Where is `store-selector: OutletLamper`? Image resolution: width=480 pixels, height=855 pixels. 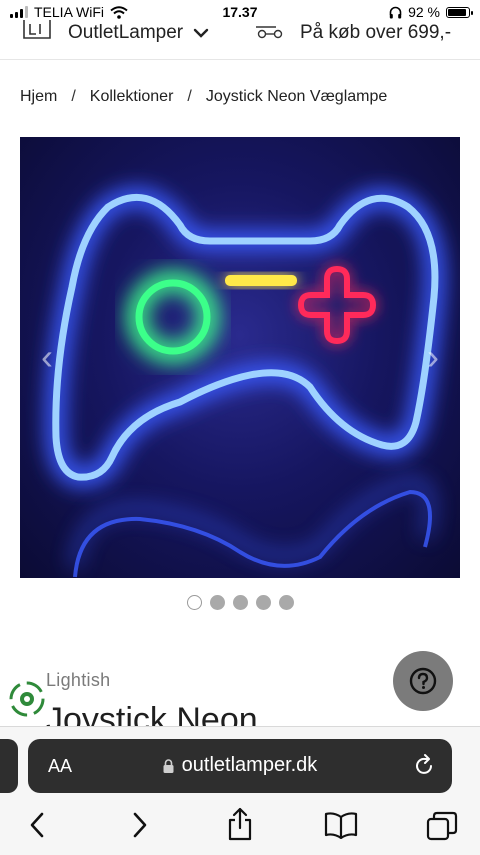 store-selector: OutletLamper is located at coordinates (138, 33).